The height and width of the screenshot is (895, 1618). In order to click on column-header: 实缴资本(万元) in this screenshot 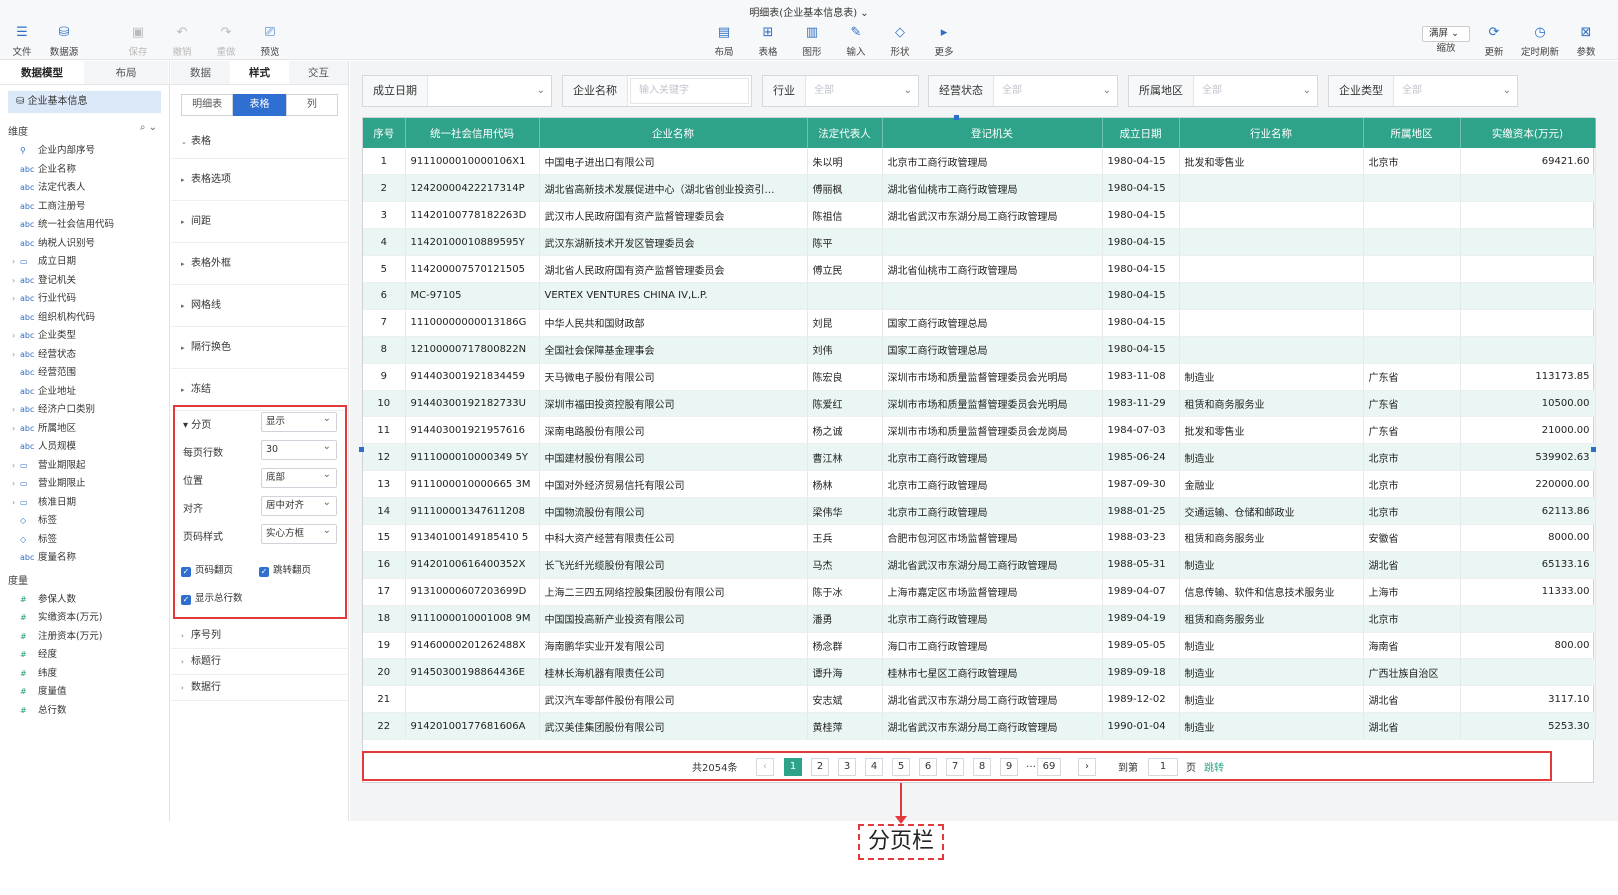, I will do `click(1528, 133)`.